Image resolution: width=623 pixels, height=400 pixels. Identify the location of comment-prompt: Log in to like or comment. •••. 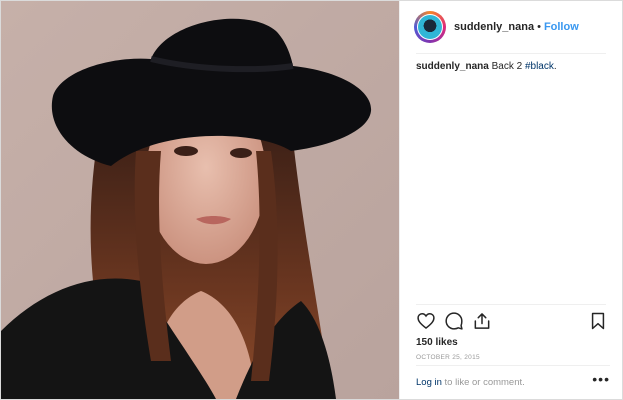
(513, 381).